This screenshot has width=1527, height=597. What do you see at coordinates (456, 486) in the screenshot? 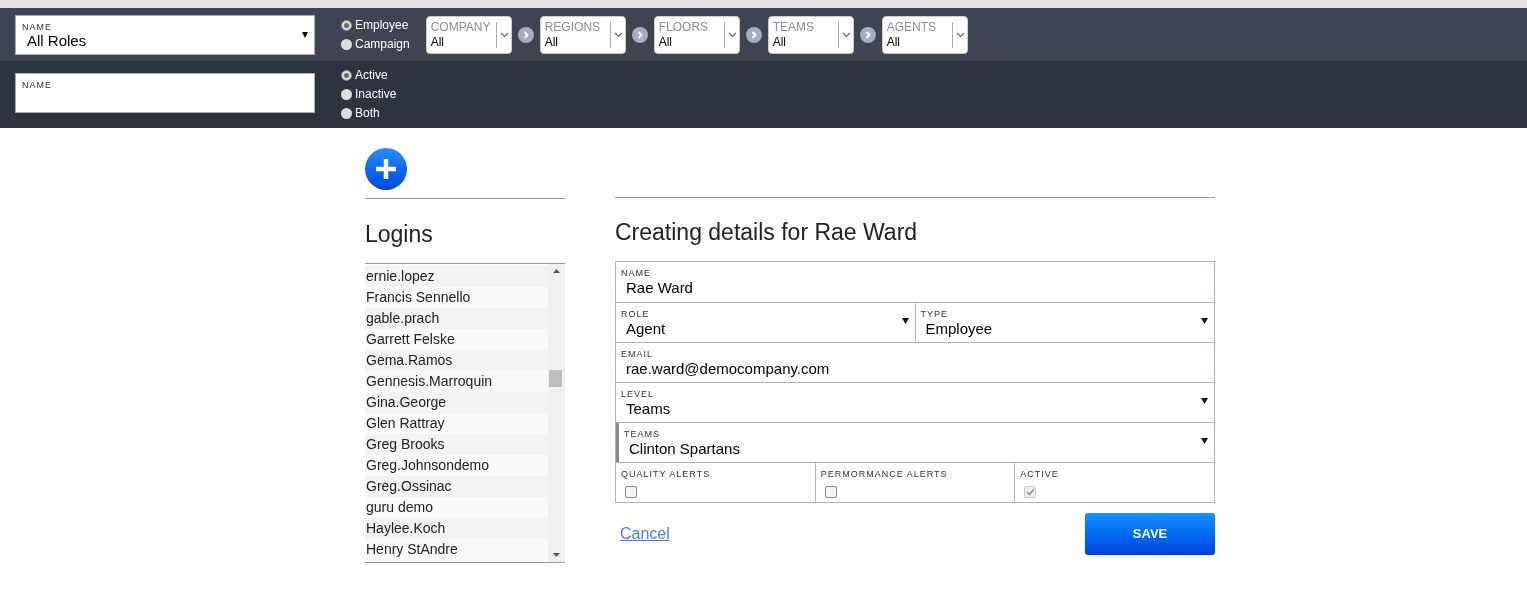
I see `login-item: Greg.Ossinac` at bounding box center [456, 486].